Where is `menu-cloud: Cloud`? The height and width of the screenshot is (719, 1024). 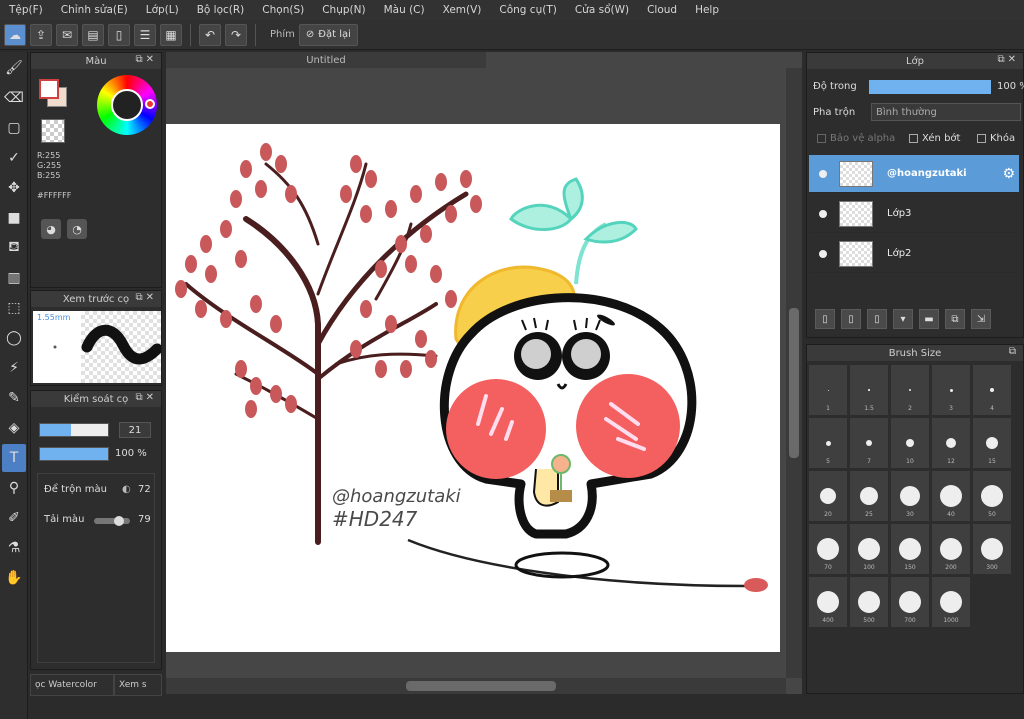
menu-cloud: Cloud is located at coordinates (662, 10).